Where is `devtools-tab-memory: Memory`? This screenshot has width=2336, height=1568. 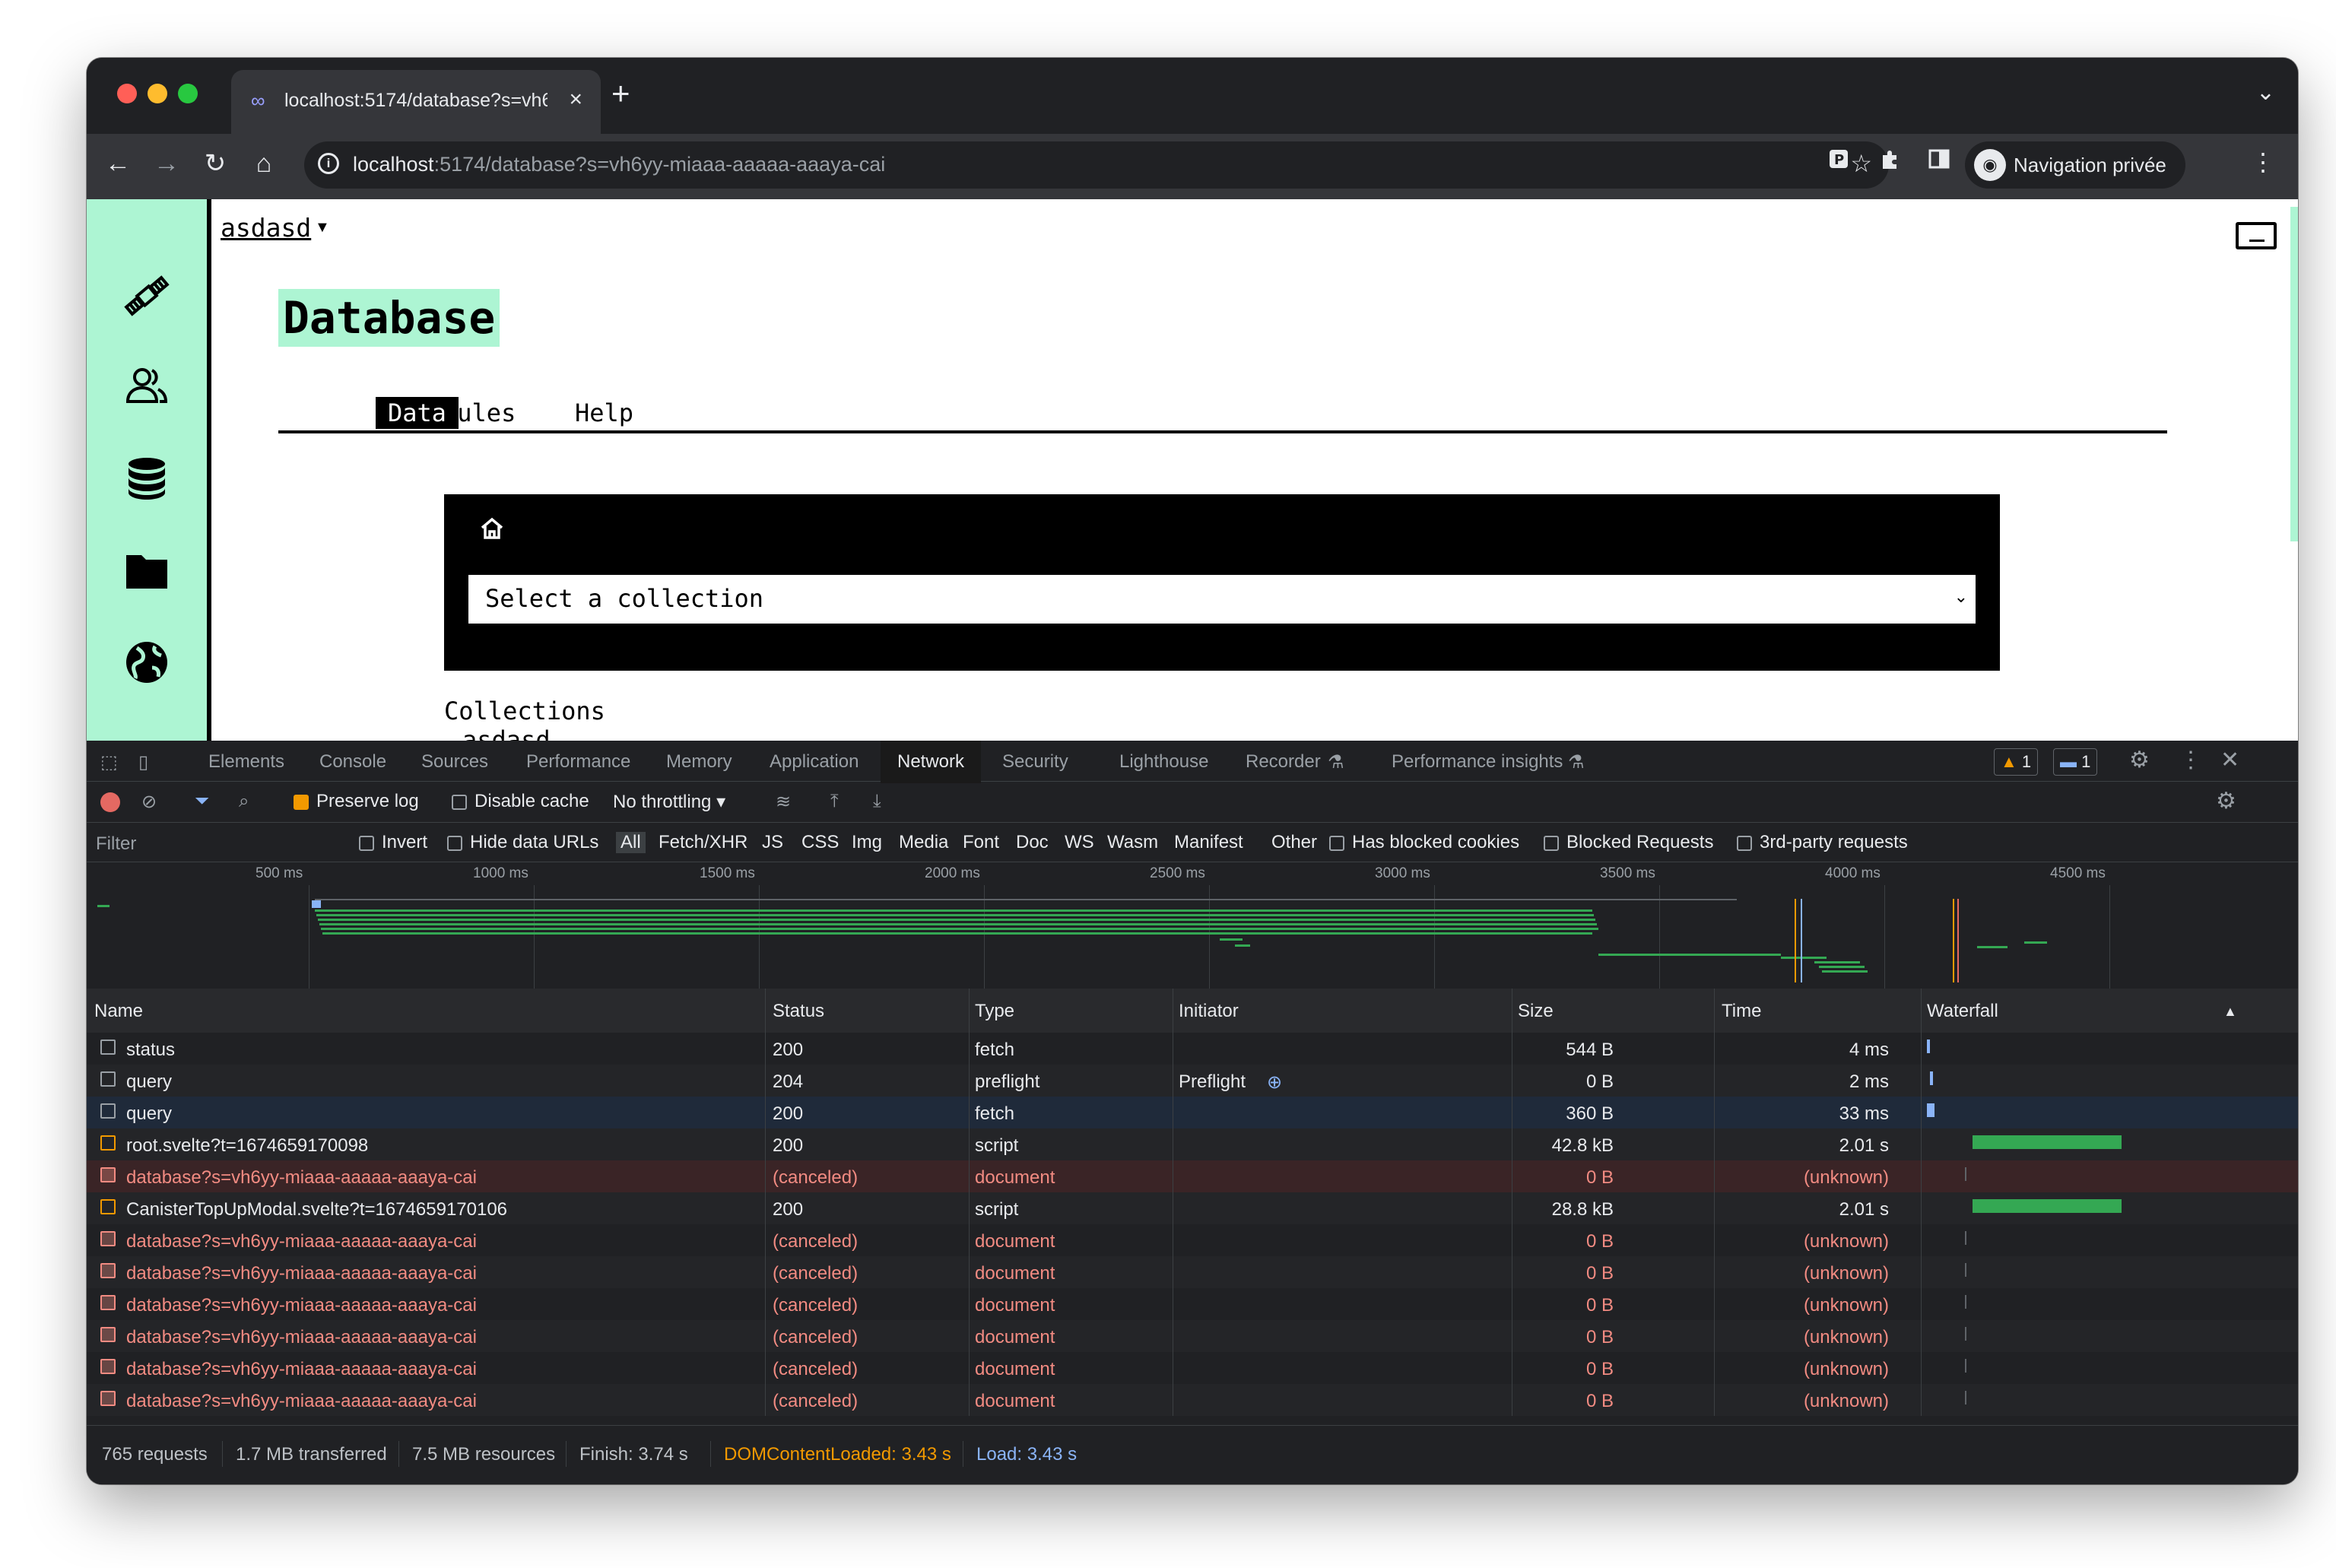 devtools-tab-memory: Memory is located at coordinates (699, 762).